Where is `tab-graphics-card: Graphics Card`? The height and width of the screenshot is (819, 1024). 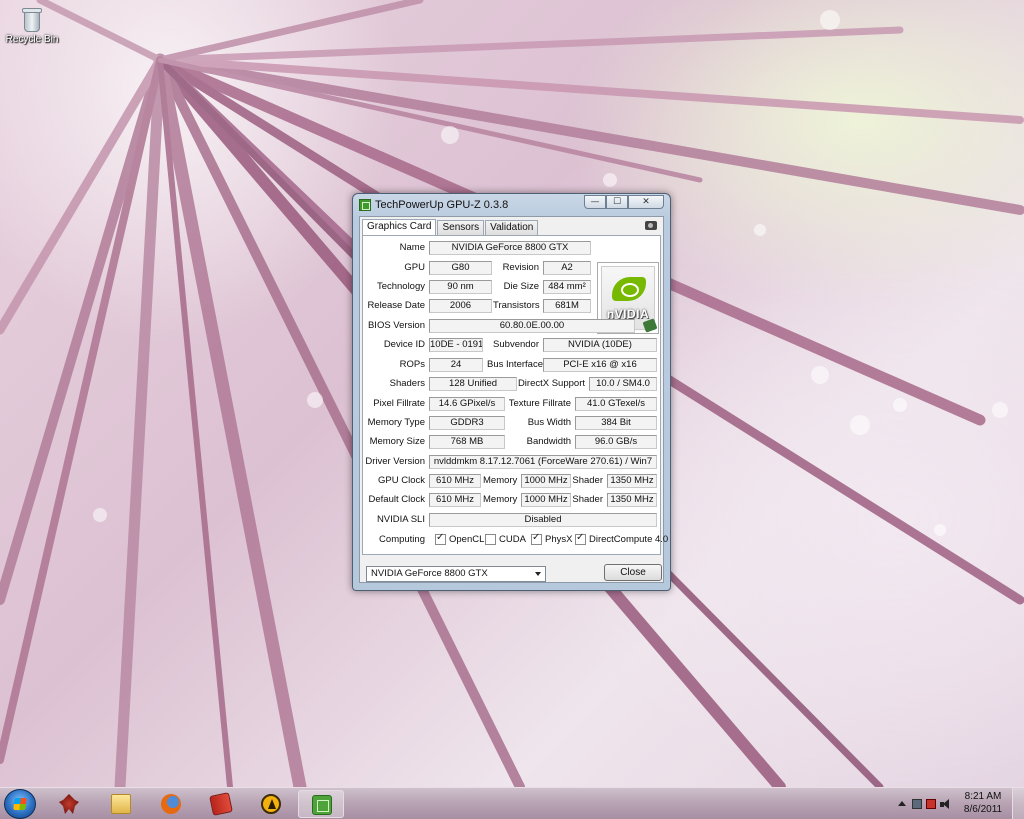 tab-graphics-card: Graphics Card is located at coordinates (399, 227).